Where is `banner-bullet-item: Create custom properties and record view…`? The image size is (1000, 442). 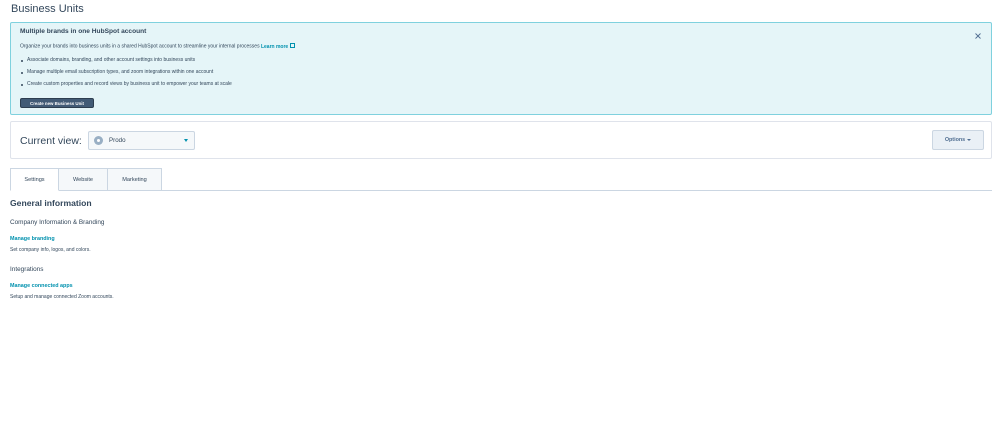
banner-bullet-item: Create custom properties and record view… is located at coordinates (126, 88).